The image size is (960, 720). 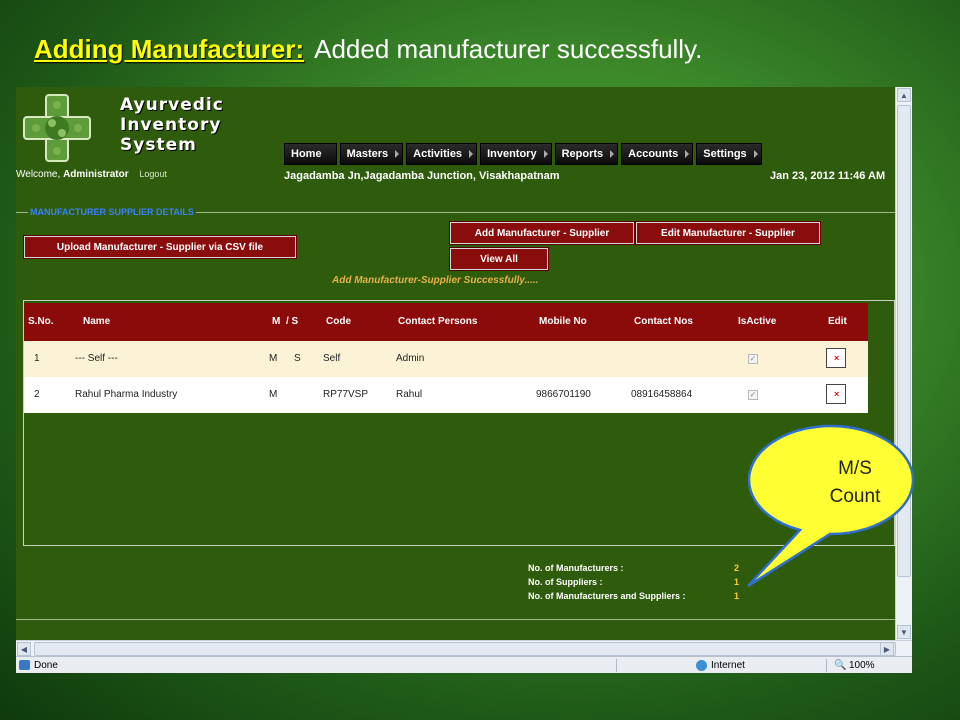 What do you see at coordinates (542, 233) in the screenshot?
I see `add-manufacturer-supplier-button: Add Manufacturer - Supplier` at bounding box center [542, 233].